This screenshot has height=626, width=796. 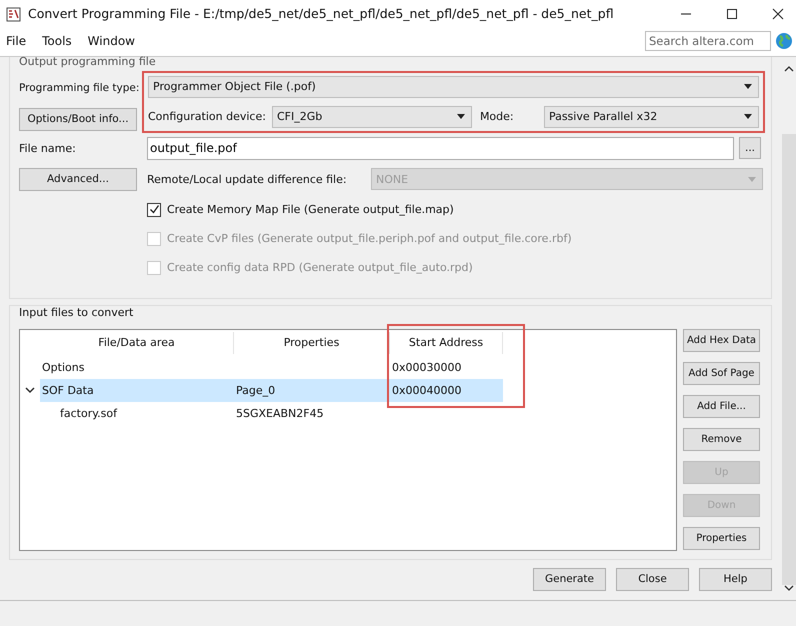 What do you see at coordinates (721, 340) in the screenshot?
I see `action-button: Add Hex Data` at bounding box center [721, 340].